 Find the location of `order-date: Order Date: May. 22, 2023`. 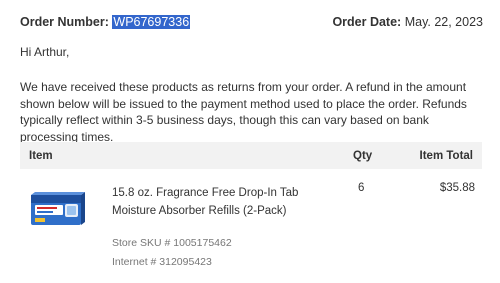

order-date: Order Date: May. 22, 2023 is located at coordinates (407, 22).